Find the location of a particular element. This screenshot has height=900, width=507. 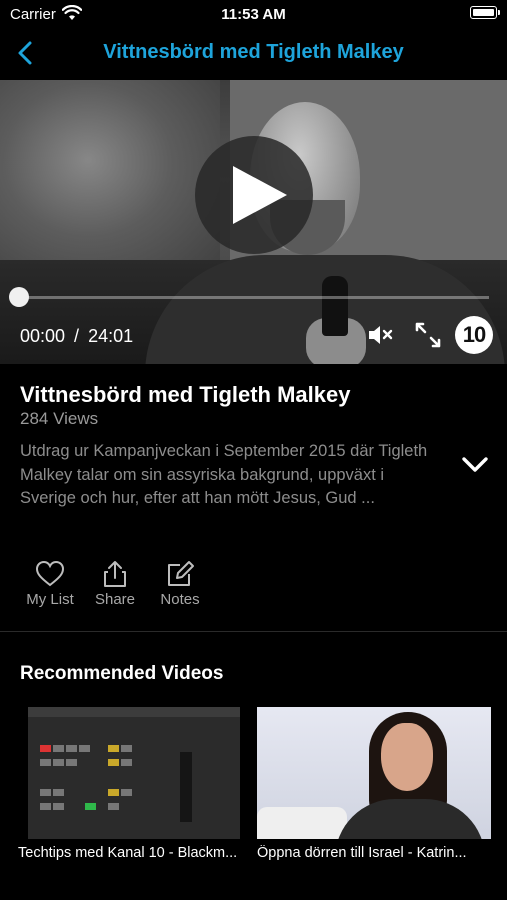

channel-logo: 10 is located at coordinates (474, 335).